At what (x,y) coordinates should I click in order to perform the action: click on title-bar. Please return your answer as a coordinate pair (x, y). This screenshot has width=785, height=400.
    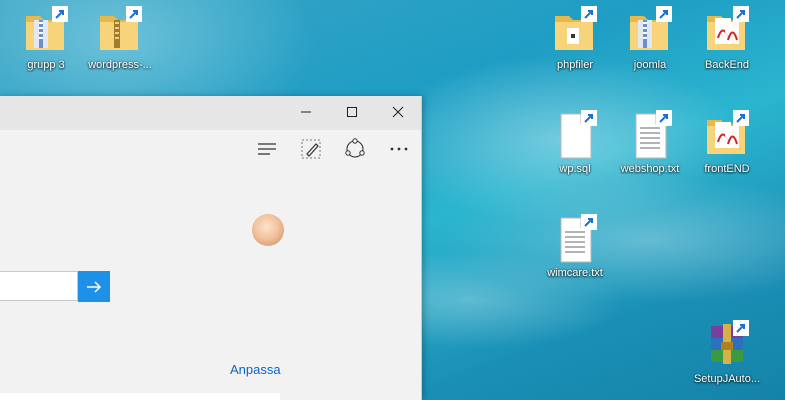
    Looking at the image, I should click on (210, 113).